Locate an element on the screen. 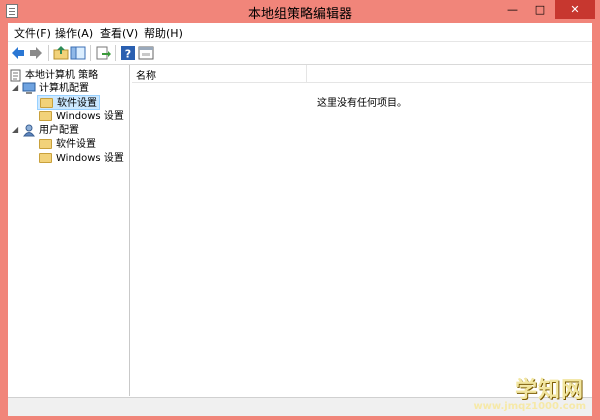 This screenshot has height=420, width=600. tree-item-computer-config: ◢ 计算机配置 is located at coordinates (70, 88).